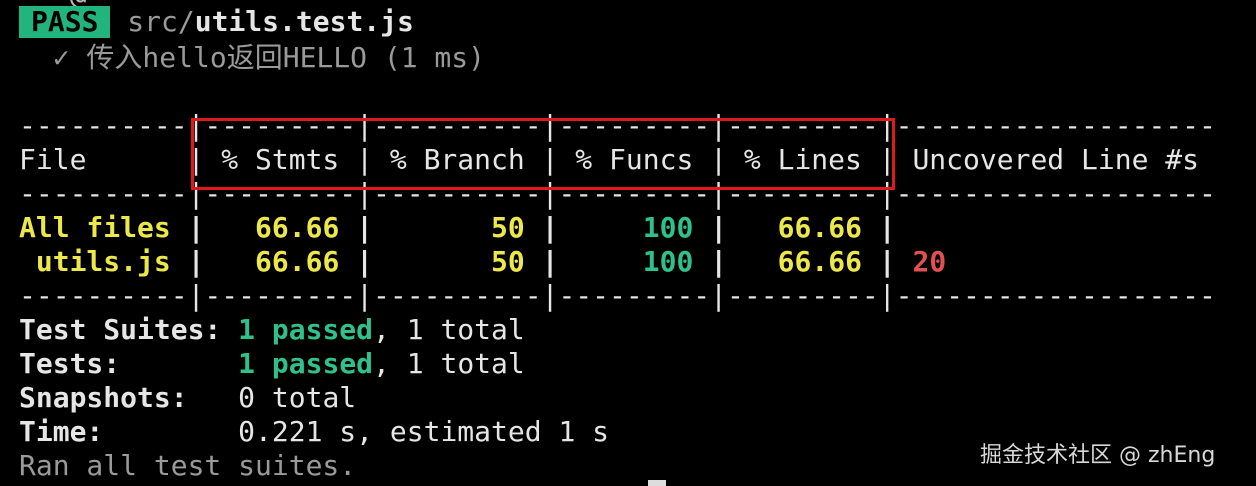 This screenshot has height=486, width=1256. Describe the element at coordinates (657, 483) in the screenshot. I see `terminal-cursor` at that location.